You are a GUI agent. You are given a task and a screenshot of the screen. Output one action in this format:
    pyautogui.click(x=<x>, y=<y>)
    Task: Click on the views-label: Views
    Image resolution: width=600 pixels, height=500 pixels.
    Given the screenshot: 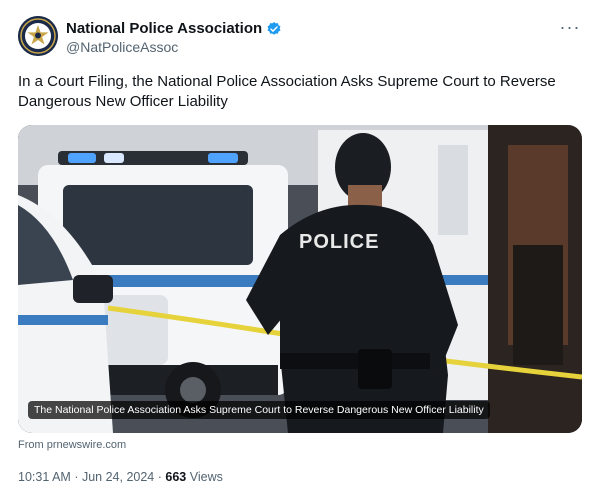 What is the action you would take?
    pyautogui.click(x=206, y=477)
    